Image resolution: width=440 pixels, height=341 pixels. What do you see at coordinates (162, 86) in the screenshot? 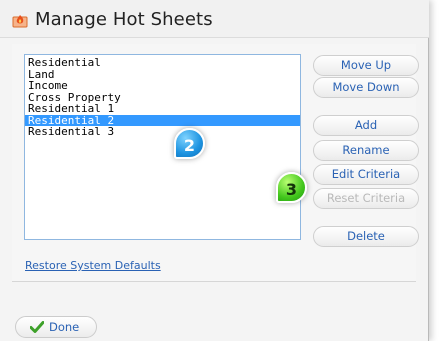
I see `hot-sheet-list-item: Income` at bounding box center [162, 86].